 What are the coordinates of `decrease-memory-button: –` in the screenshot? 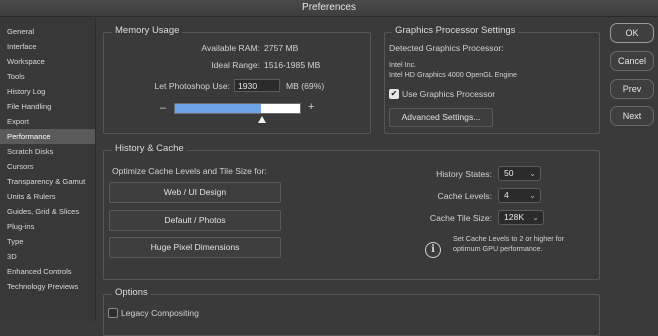 It's located at (163, 108).